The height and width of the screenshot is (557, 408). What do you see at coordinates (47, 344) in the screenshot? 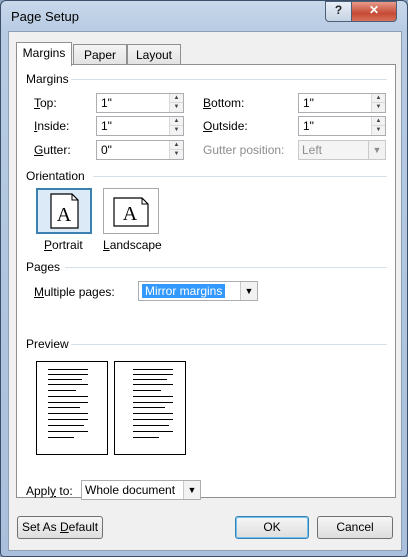
I see `preview-section-label: Preview` at bounding box center [47, 344].